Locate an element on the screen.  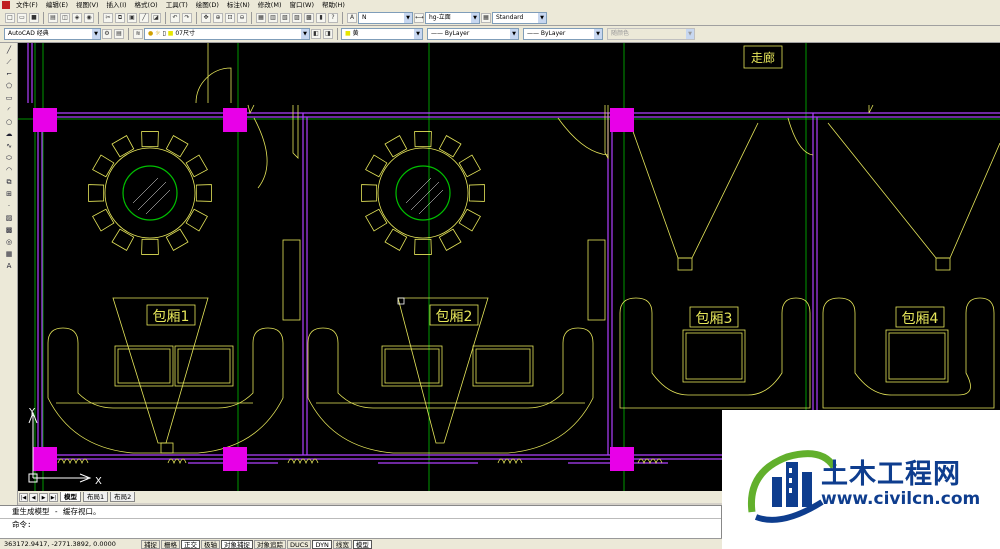
layer-select: ● ☼ ▯ ■ 07尺寸 ▼ is located at coordinates (227, 34).